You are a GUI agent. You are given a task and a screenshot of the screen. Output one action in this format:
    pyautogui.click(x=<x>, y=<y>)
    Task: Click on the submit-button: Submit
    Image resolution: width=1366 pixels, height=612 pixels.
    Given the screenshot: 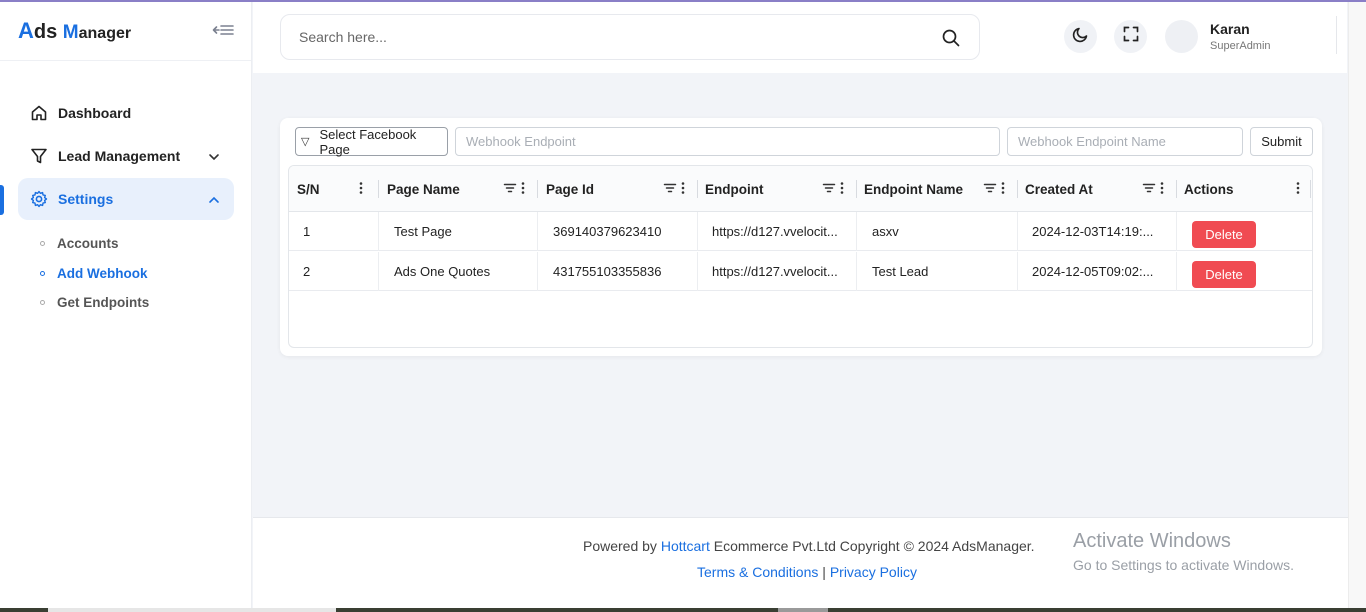 What is the action you would take?
    pyautogui.click(x=1281, y=141)
    